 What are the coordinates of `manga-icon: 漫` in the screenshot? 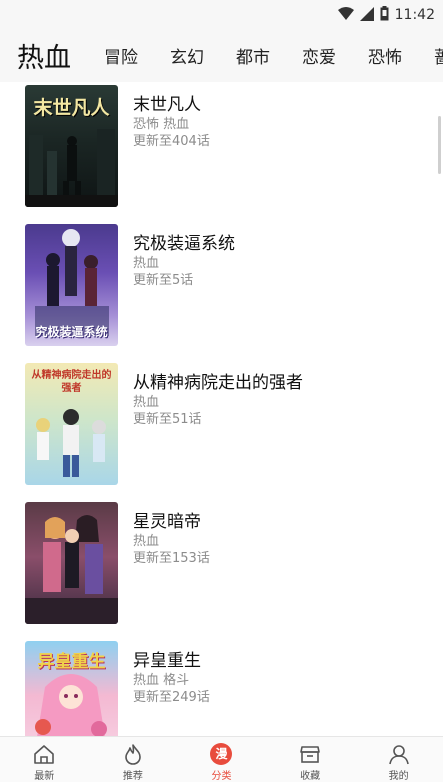 It's located at (221, 753).